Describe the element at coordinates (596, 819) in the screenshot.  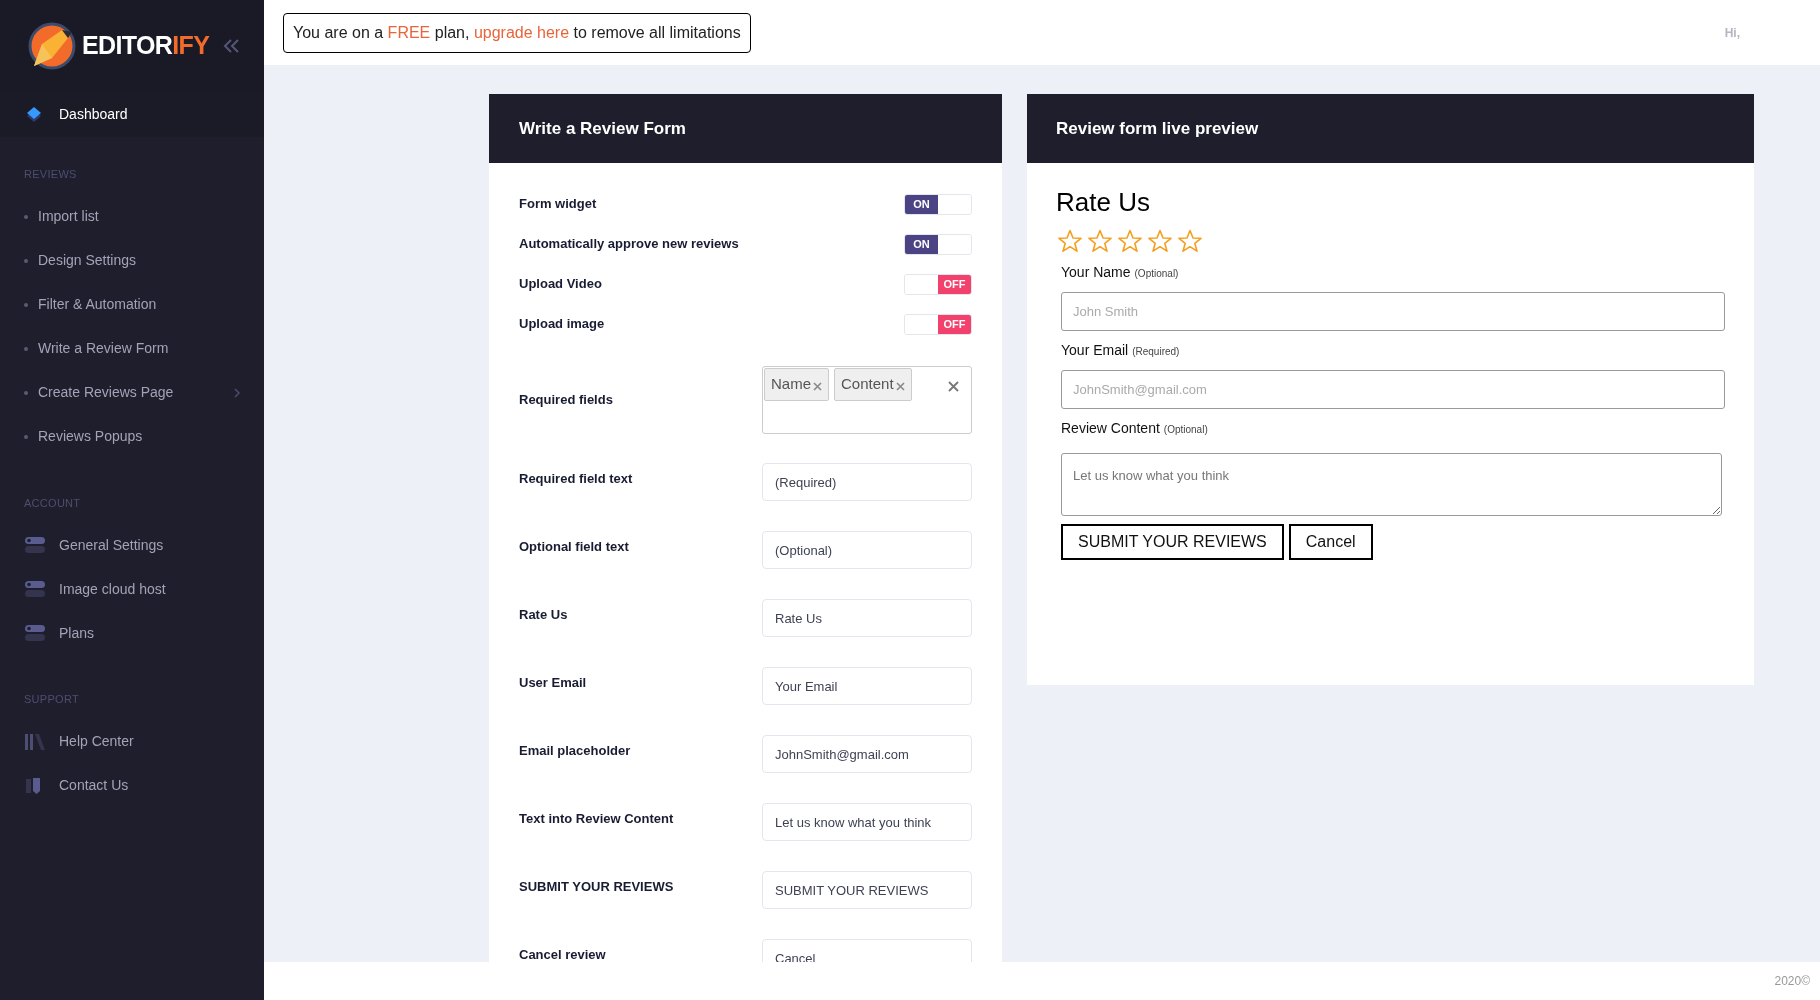
I see `field-label: Text into Review Content` at that location.